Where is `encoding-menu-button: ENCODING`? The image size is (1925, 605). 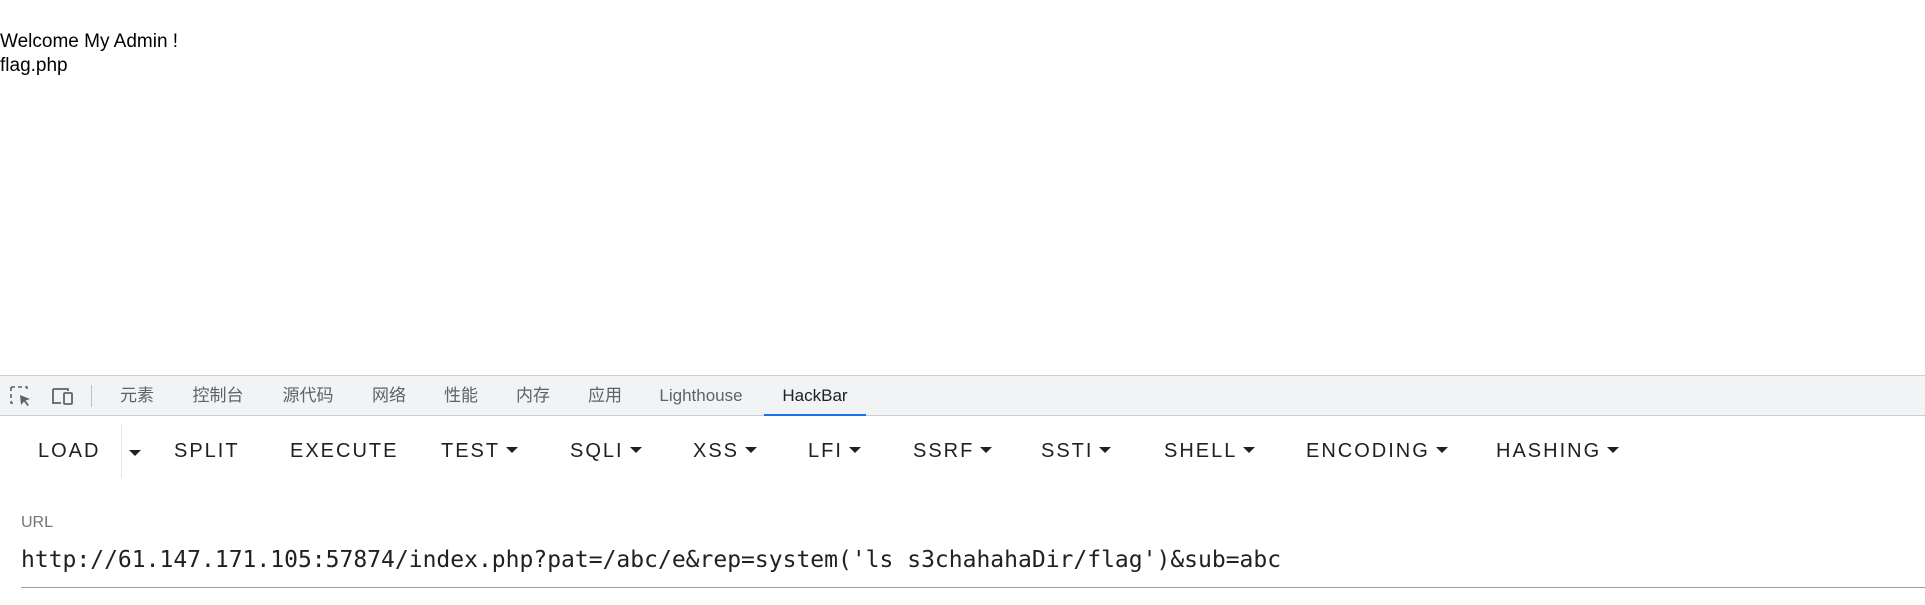 encoding-menu-button: ENCODING is located at coordinates (1377, 451).